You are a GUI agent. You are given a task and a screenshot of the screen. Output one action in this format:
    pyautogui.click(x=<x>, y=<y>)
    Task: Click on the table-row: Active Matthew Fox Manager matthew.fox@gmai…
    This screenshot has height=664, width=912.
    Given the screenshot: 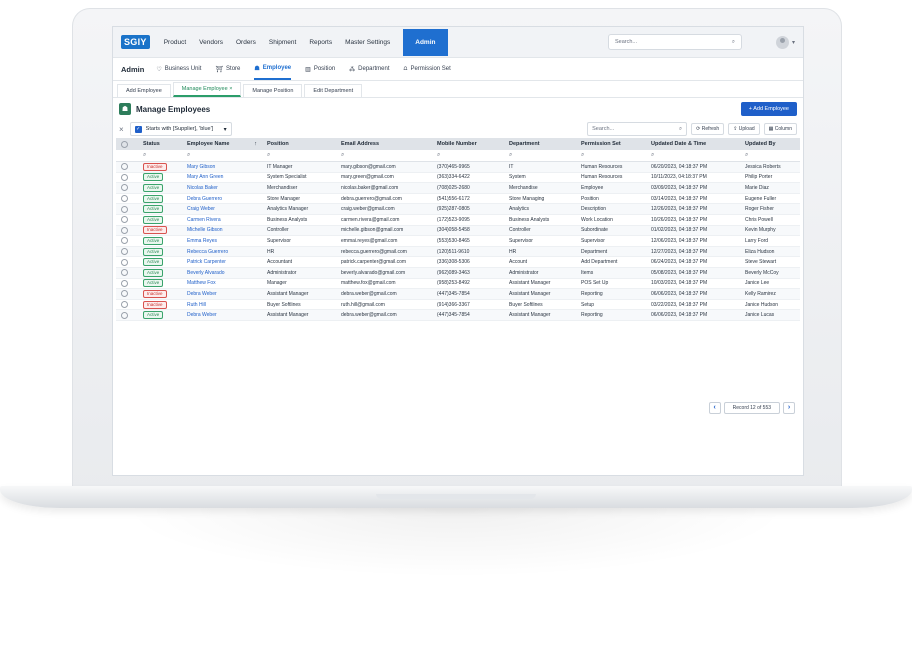 What is the action you would take?
    pyautogui.click(x=458, y=284)
    